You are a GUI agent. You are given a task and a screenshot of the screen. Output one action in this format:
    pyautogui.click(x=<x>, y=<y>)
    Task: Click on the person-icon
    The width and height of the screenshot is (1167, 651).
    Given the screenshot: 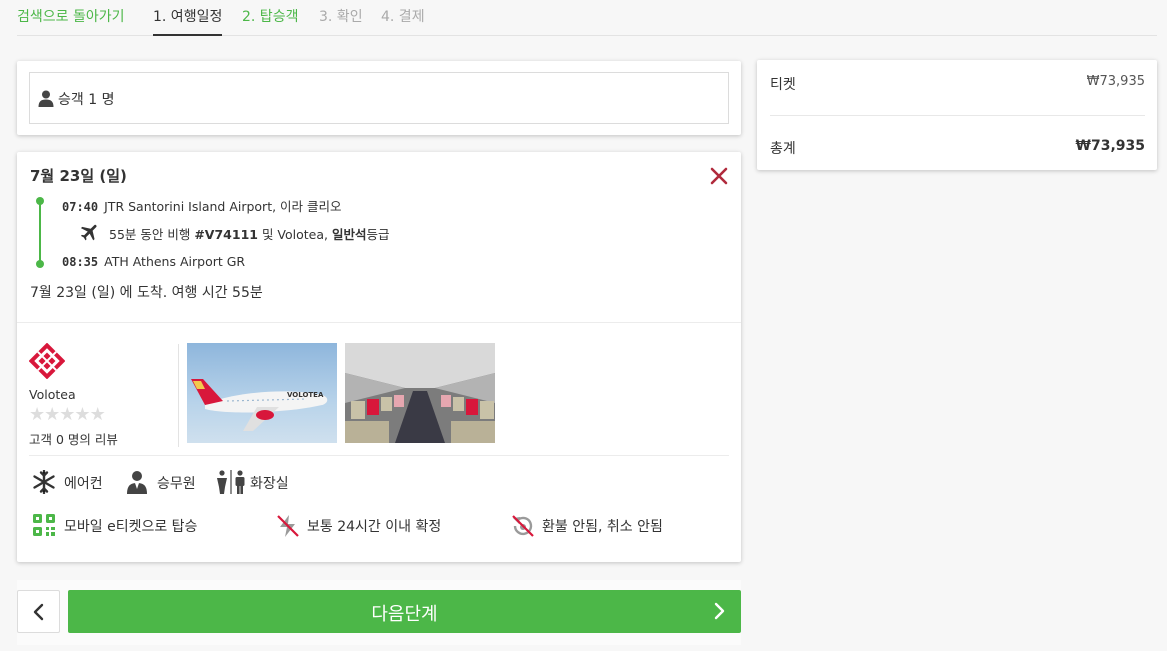 What is the action you would take?
    pyautogui.click(x=46, y=100)
    